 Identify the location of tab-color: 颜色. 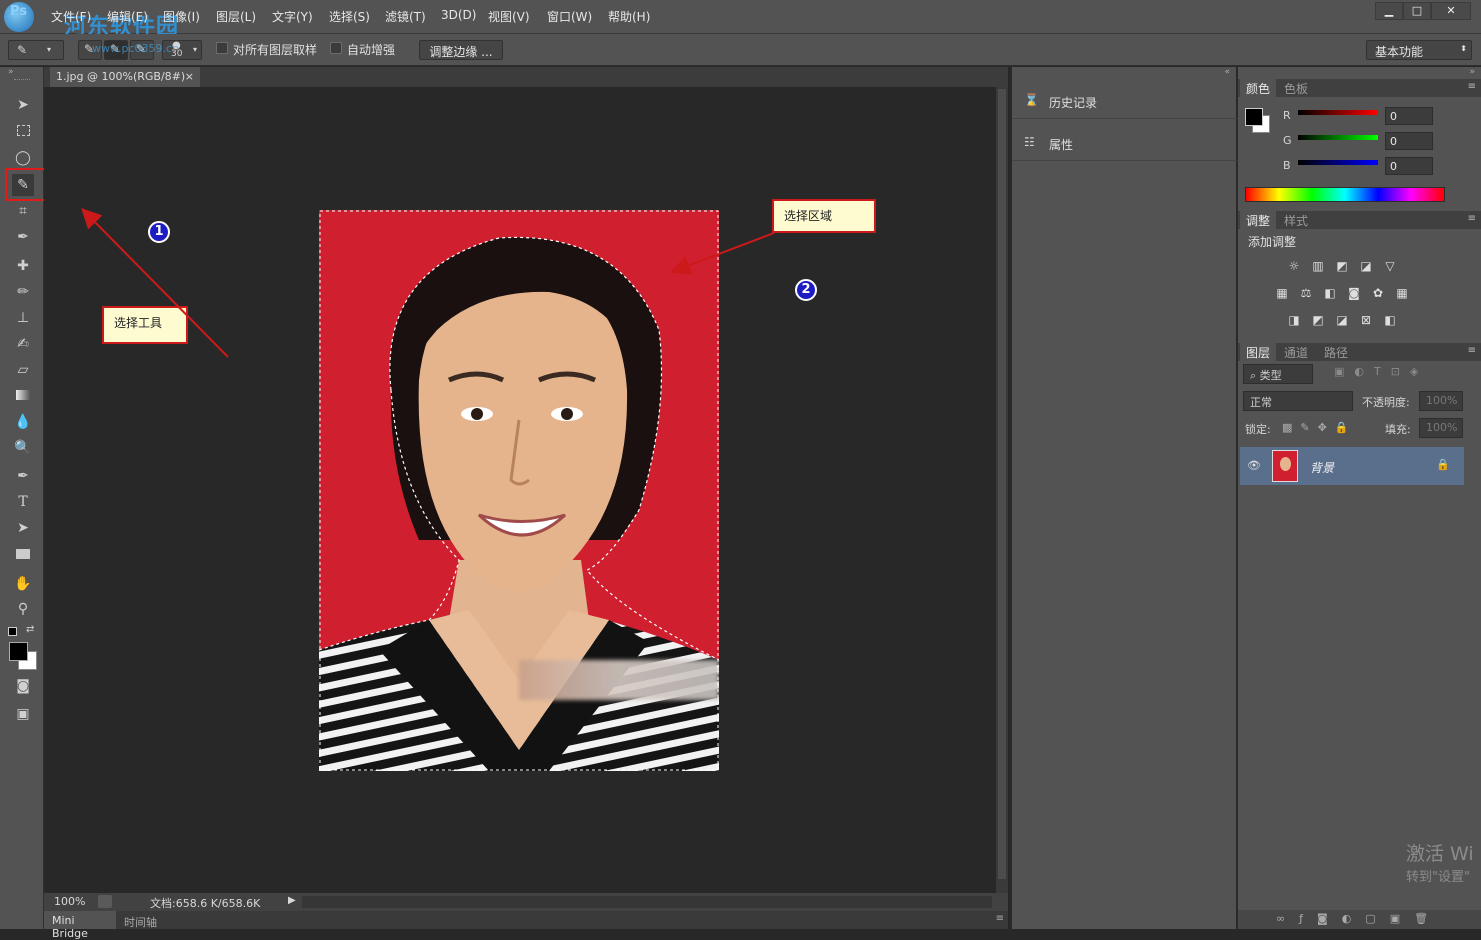
(1258, 88).